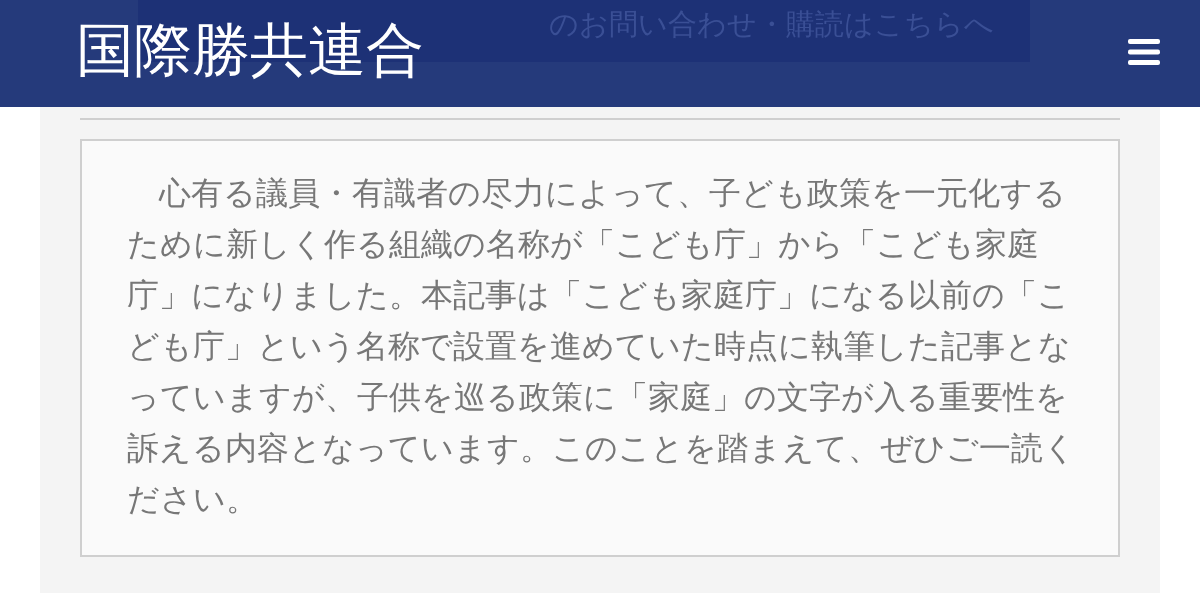  What do you see at coordinates (250, 50) in the screenshot?
I see `site-logo: 国際勝共連合` at bounding box center [250, 50].